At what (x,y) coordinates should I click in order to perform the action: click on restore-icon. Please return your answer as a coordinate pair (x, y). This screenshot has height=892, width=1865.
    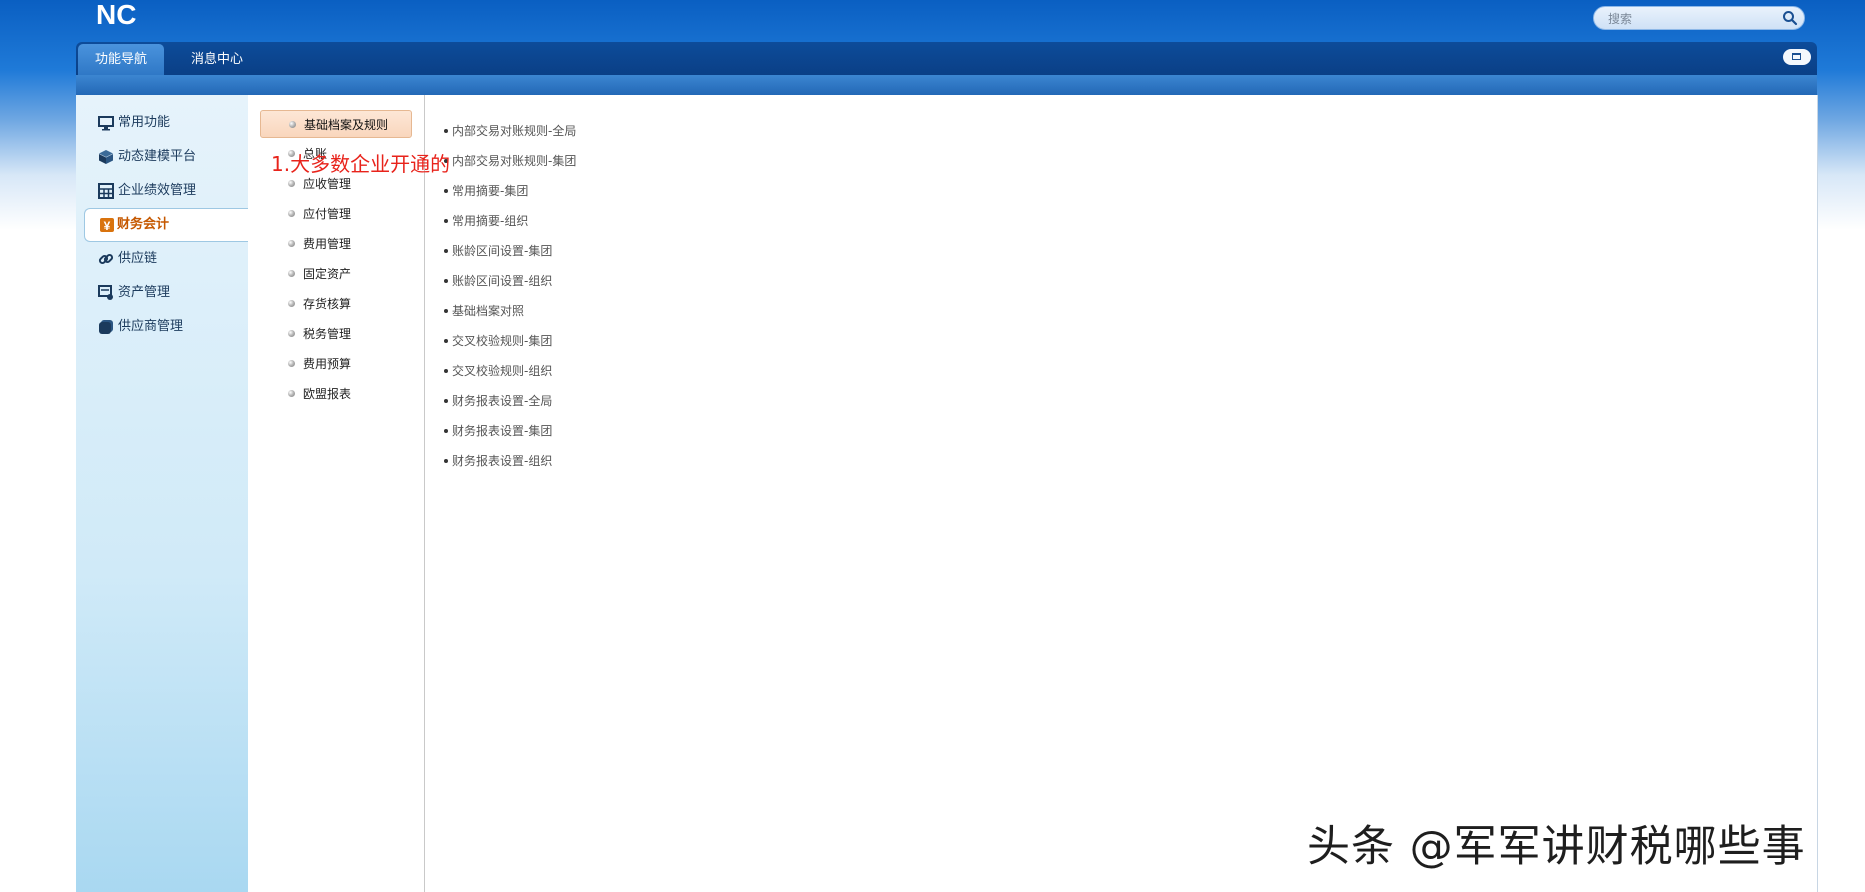
    Looking at the image, I should click on (1796, 56).